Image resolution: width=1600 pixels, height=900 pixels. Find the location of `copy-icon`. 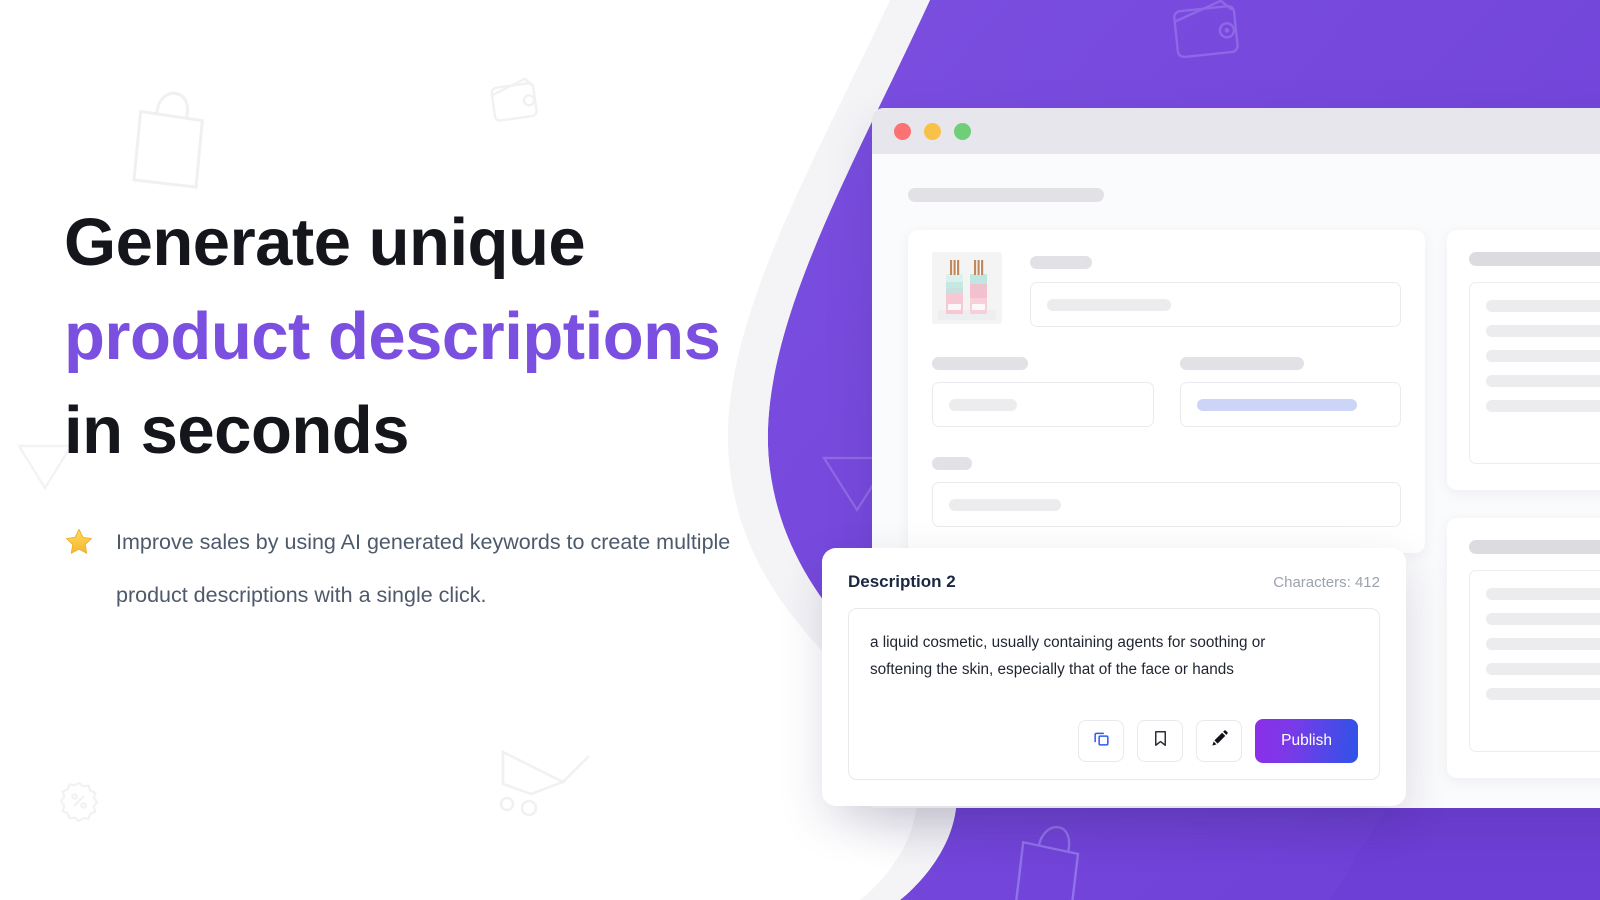

copy-icon is located at coordinates (1101, 741).